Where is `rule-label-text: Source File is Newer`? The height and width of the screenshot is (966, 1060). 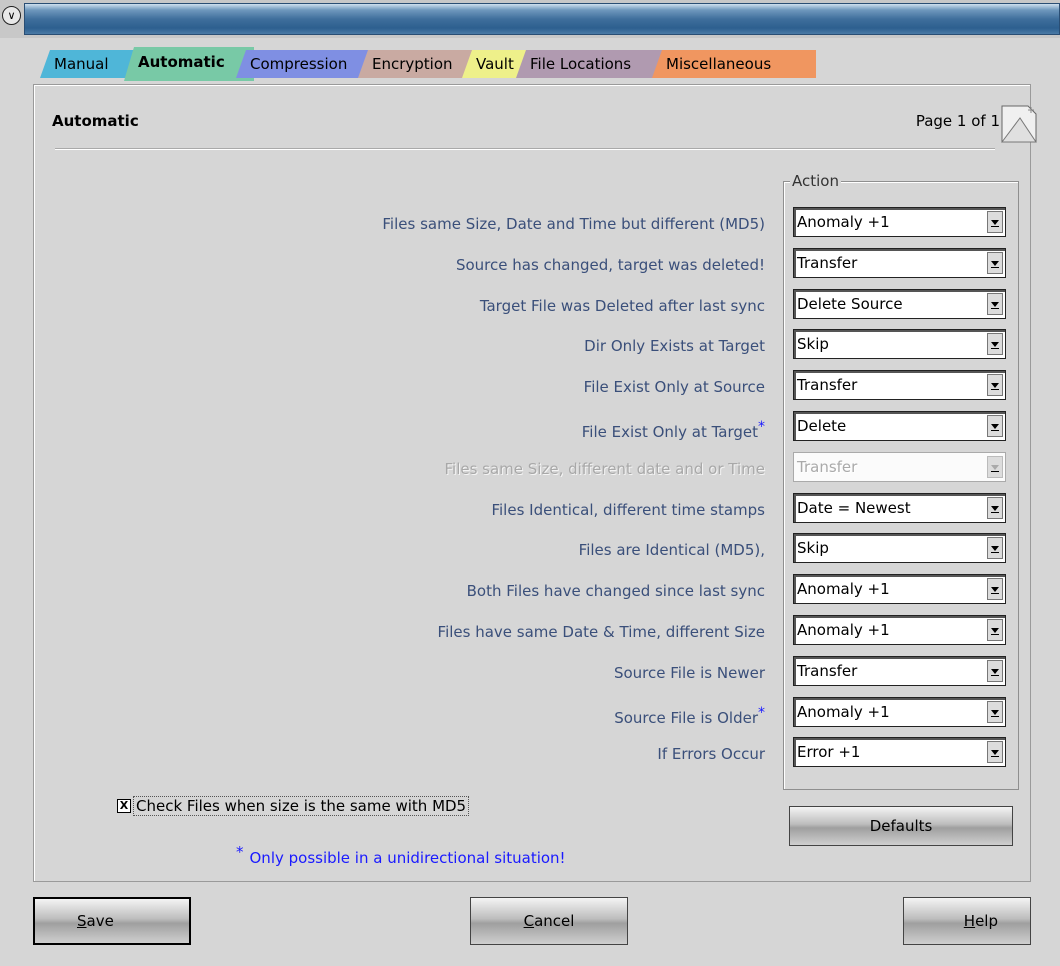
rule-label-text: Source File is Newer is located at coordinates (689, 673).